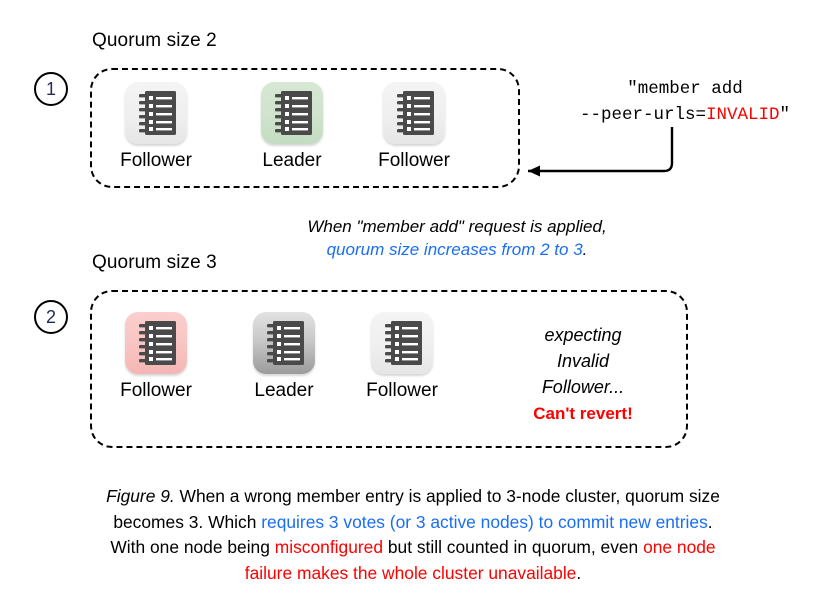 Image resolution: width=826 pixels, height=600 pixels. I want to click on node-panel-1-follower-a: Follower, so click(156, 126).